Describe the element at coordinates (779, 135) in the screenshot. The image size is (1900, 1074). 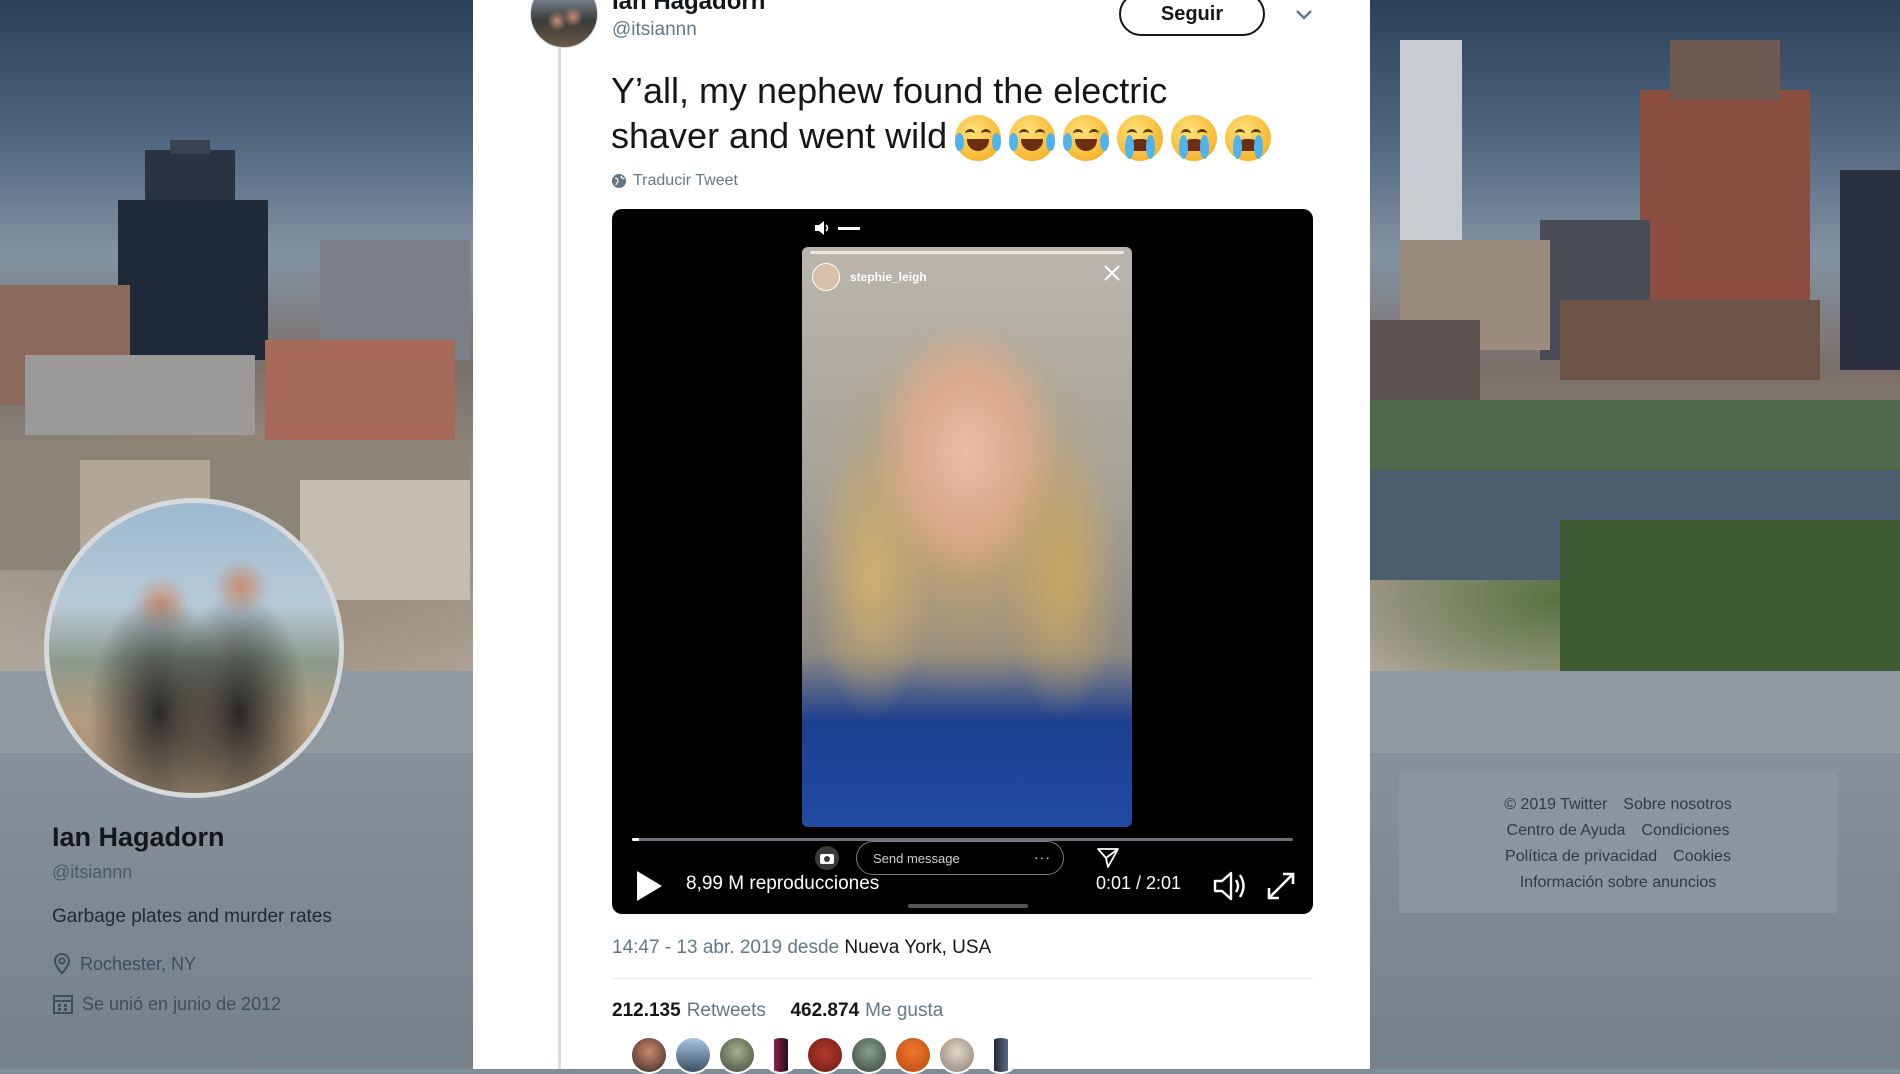
I see `tweet-text-line2: shaver and went wild` at that location.